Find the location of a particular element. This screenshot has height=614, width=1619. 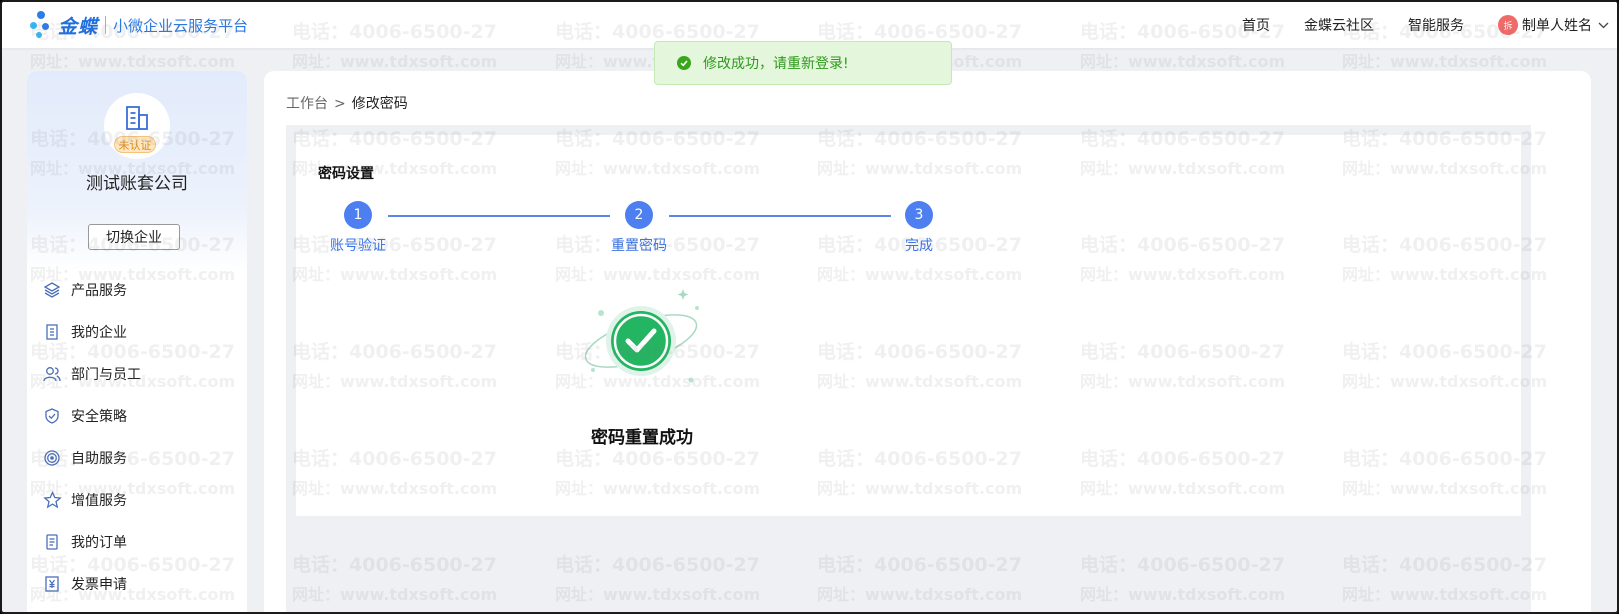

breadcrumb-home: 工作台 is located at coordinates (307, 104).